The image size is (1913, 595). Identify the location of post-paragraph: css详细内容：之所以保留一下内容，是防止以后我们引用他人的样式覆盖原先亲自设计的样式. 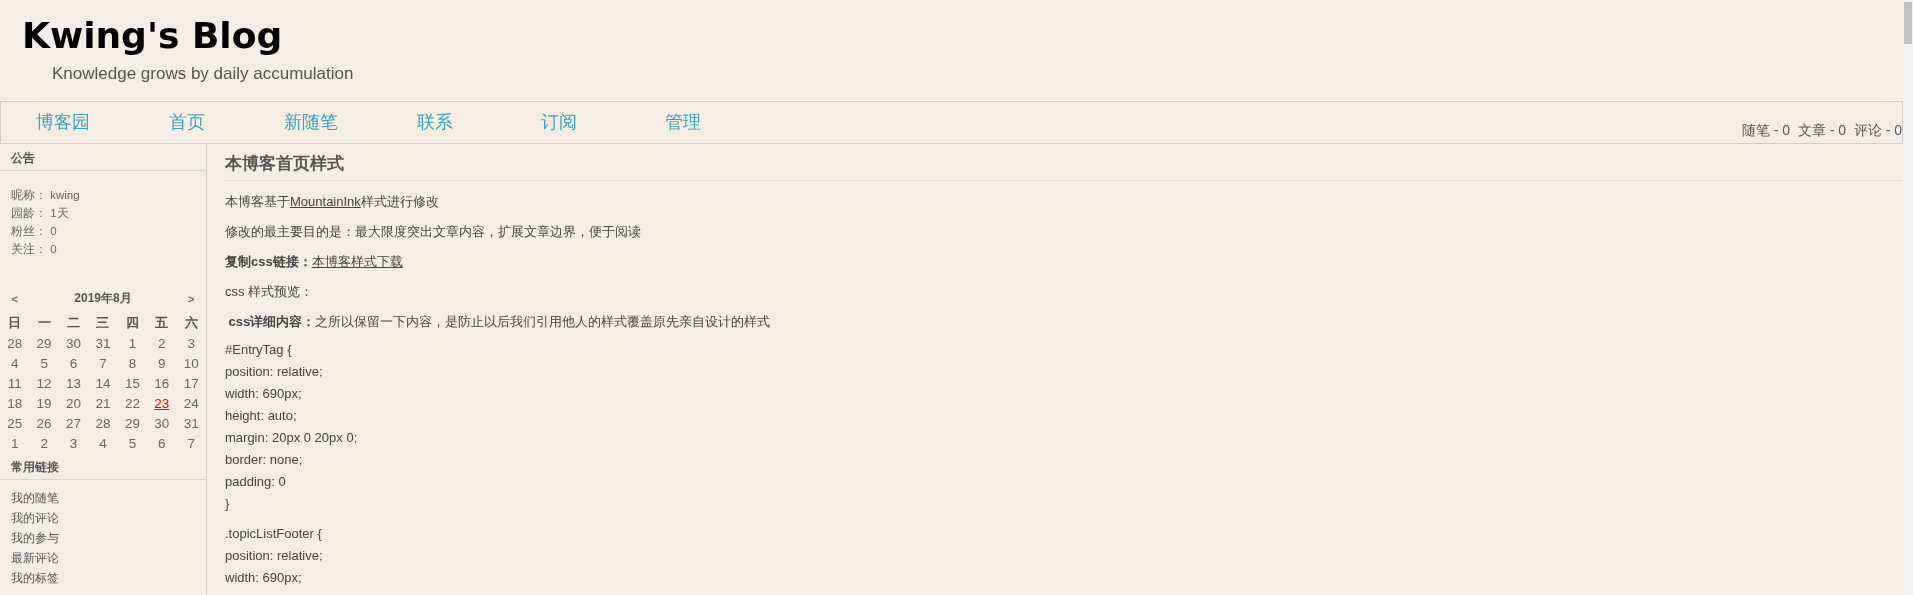
(499, 322).